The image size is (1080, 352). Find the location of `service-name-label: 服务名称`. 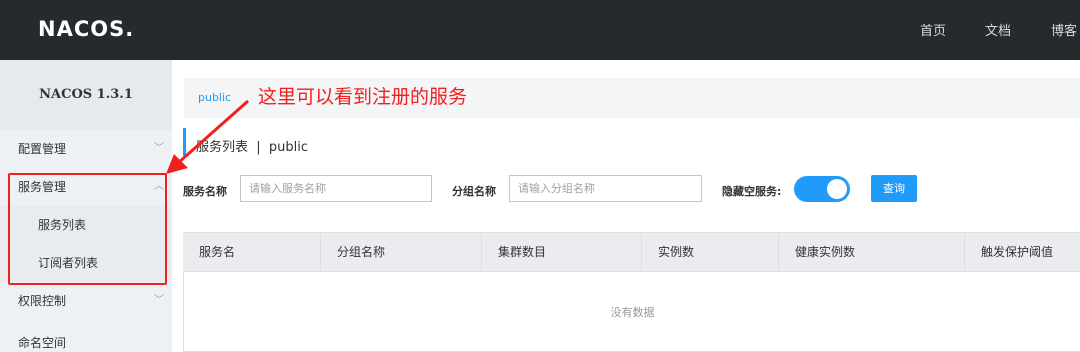

service-name-label: 服务名称 is located at coordinates (205, 191).